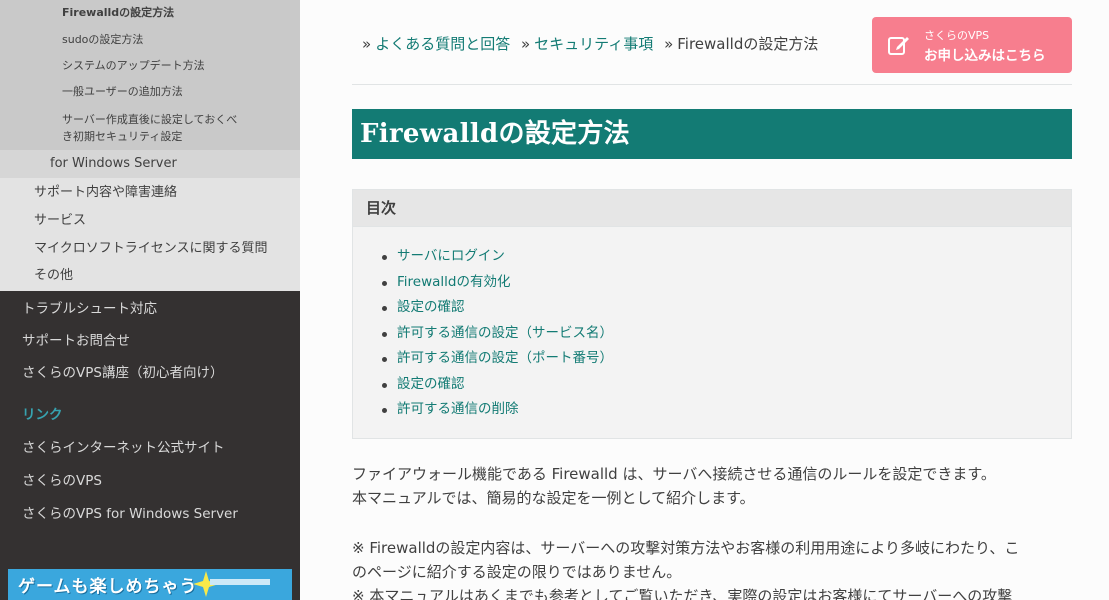  I want to click on sidebar-item-windows-server: for Windows Server, so click(150, 164).